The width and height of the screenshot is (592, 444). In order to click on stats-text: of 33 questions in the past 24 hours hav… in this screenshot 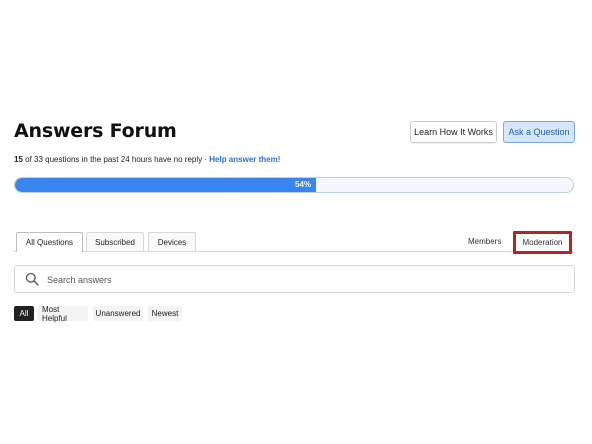, I will do `click(116, 159)`.